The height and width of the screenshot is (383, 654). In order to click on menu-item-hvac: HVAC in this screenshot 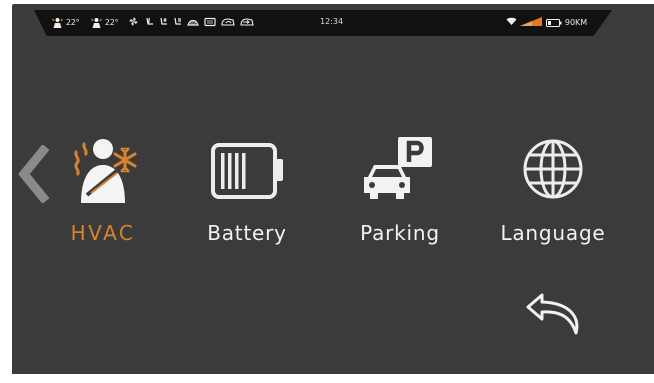, I will do `click(103, 195)`.